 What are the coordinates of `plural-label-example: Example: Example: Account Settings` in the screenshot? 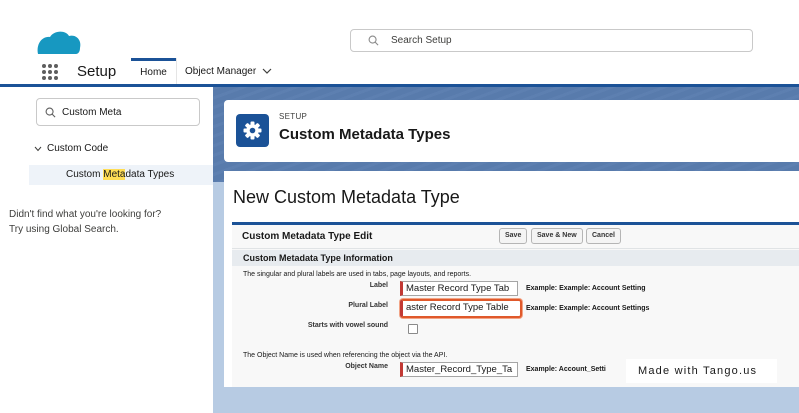 It's located at (588, 308).